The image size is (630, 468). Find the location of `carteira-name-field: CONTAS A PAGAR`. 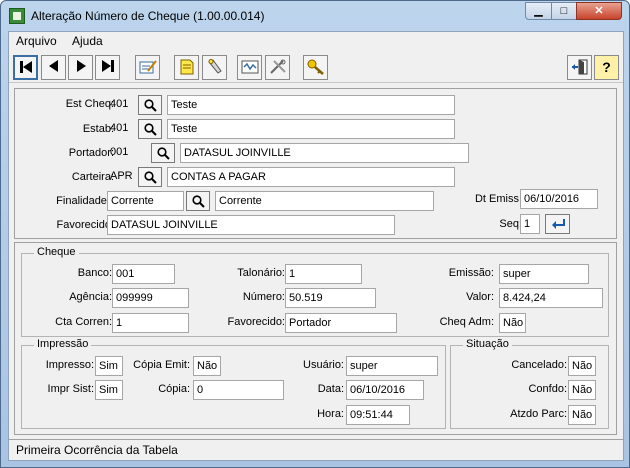

carteira-name-field: CONTAS A PAGAR is located at coordinates (311, 177).